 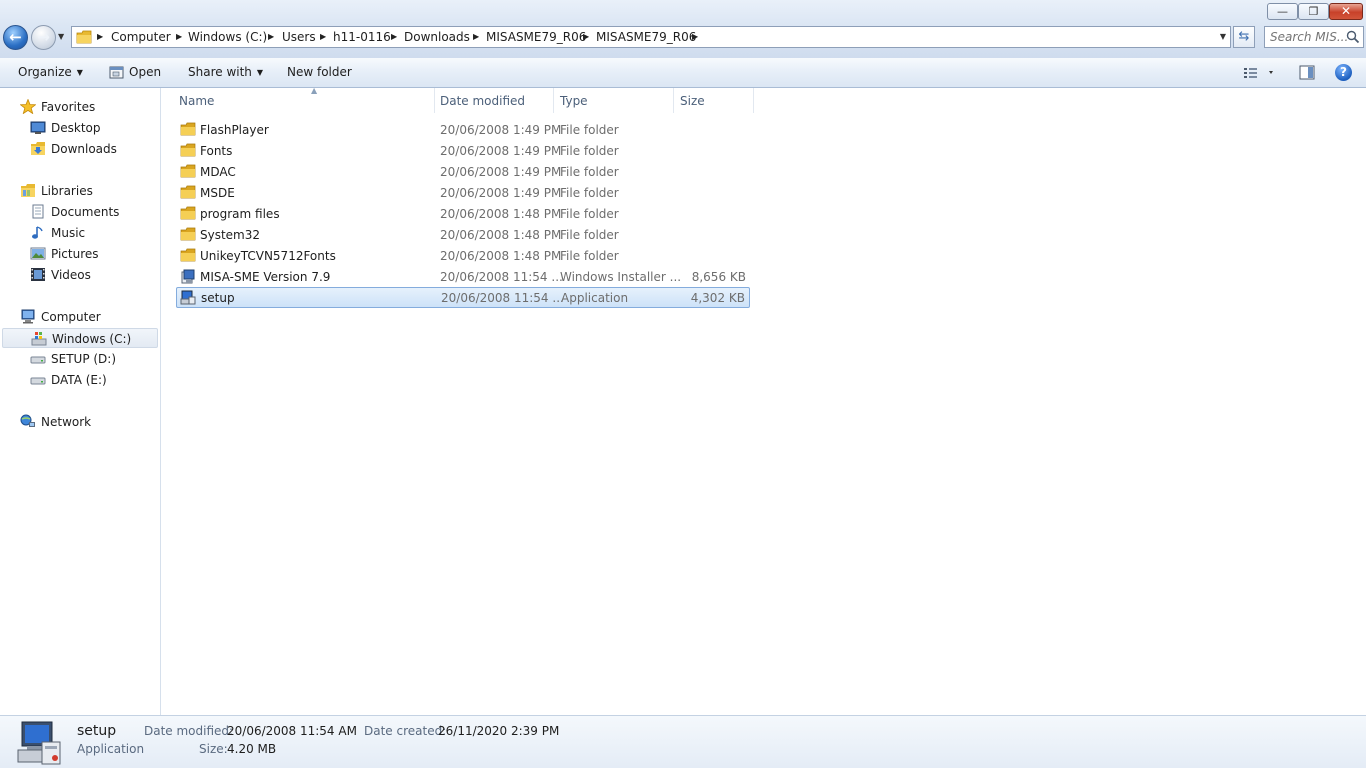 I want to click on file-name: MSDE, so click(x=217, y=193).